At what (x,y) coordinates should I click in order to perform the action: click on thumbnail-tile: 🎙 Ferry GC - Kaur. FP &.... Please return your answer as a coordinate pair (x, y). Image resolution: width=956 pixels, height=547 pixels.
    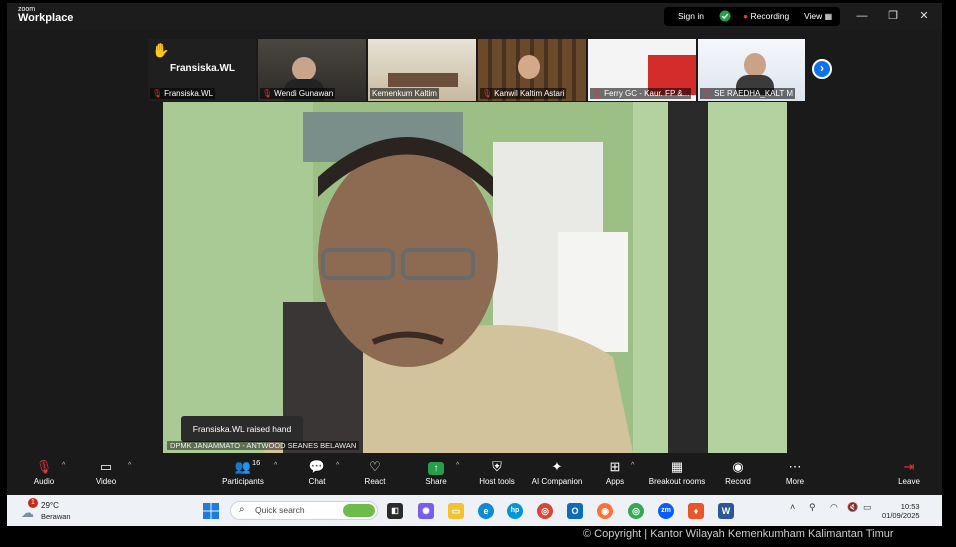
    Looking at the image, I should click on (642, 70).